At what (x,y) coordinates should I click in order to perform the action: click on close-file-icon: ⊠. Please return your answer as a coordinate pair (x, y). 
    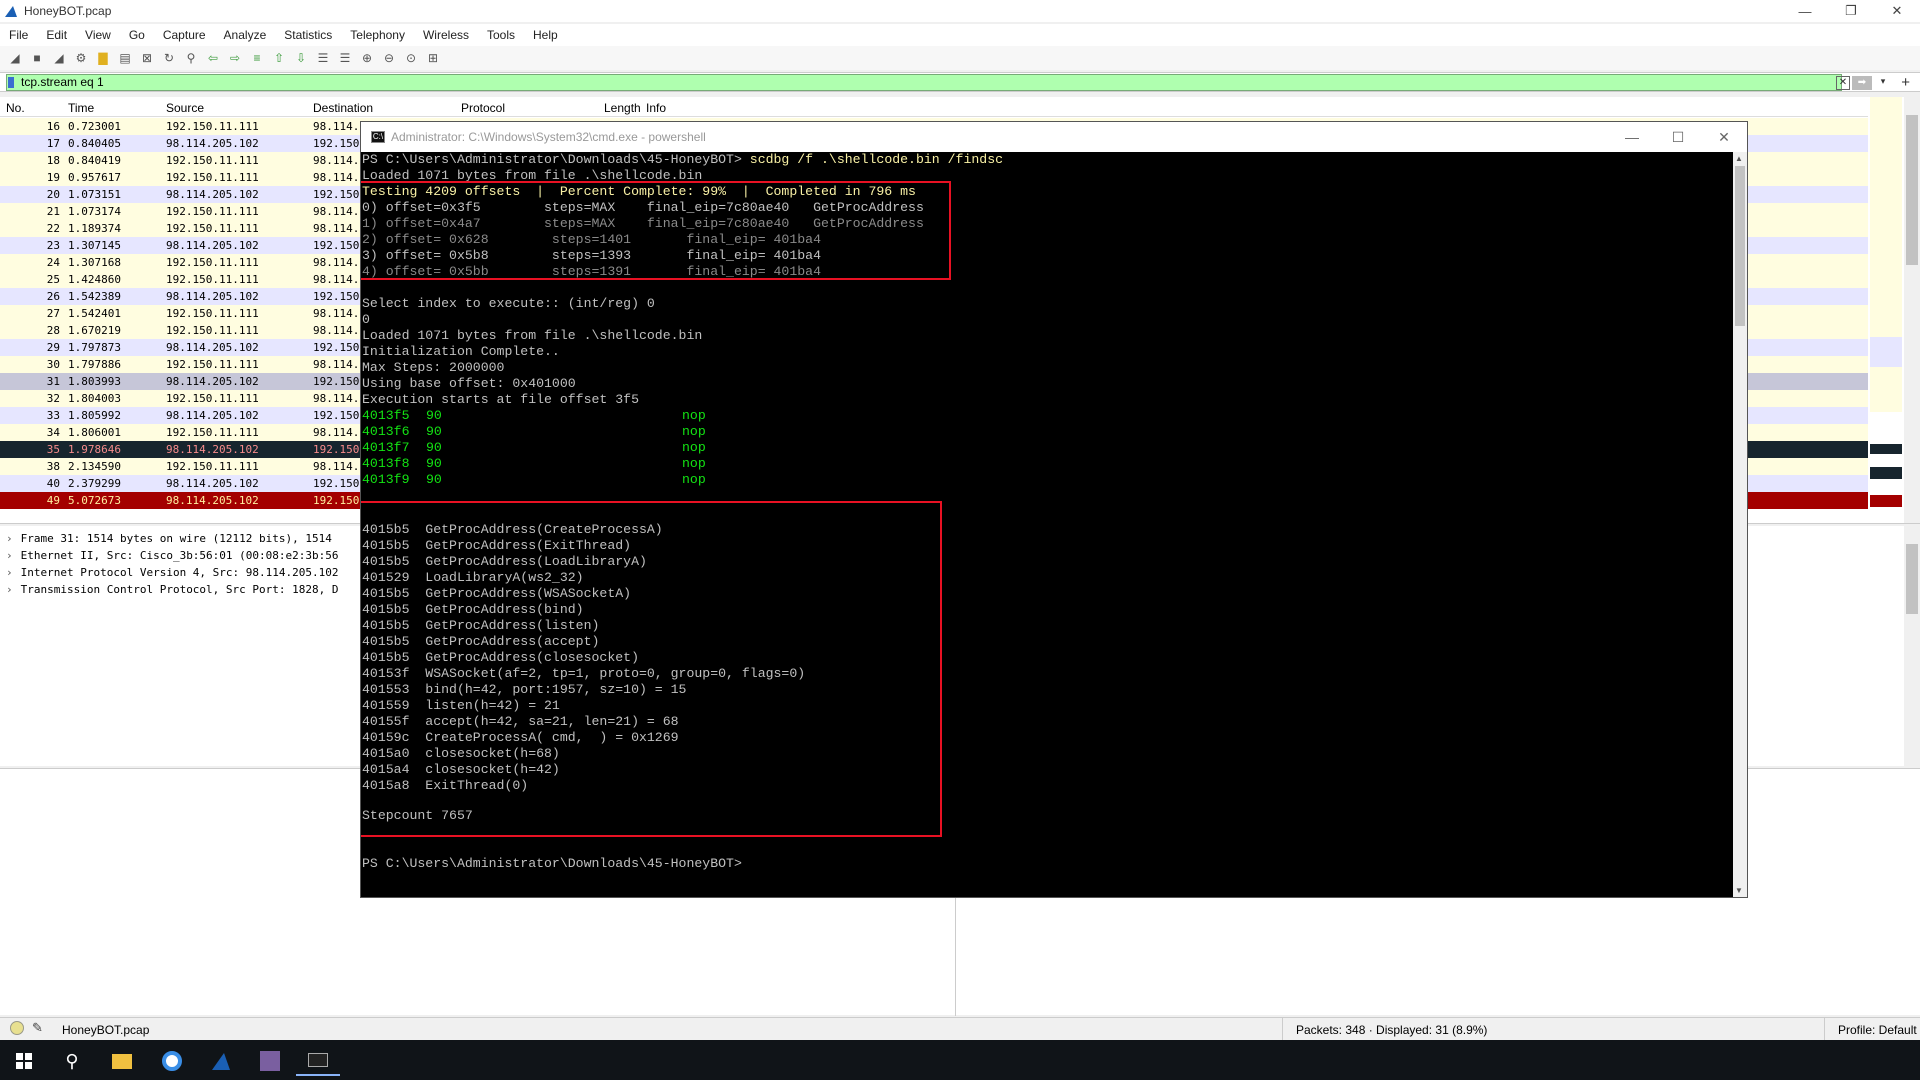
    Looking at the image, I should click on (147, 58).